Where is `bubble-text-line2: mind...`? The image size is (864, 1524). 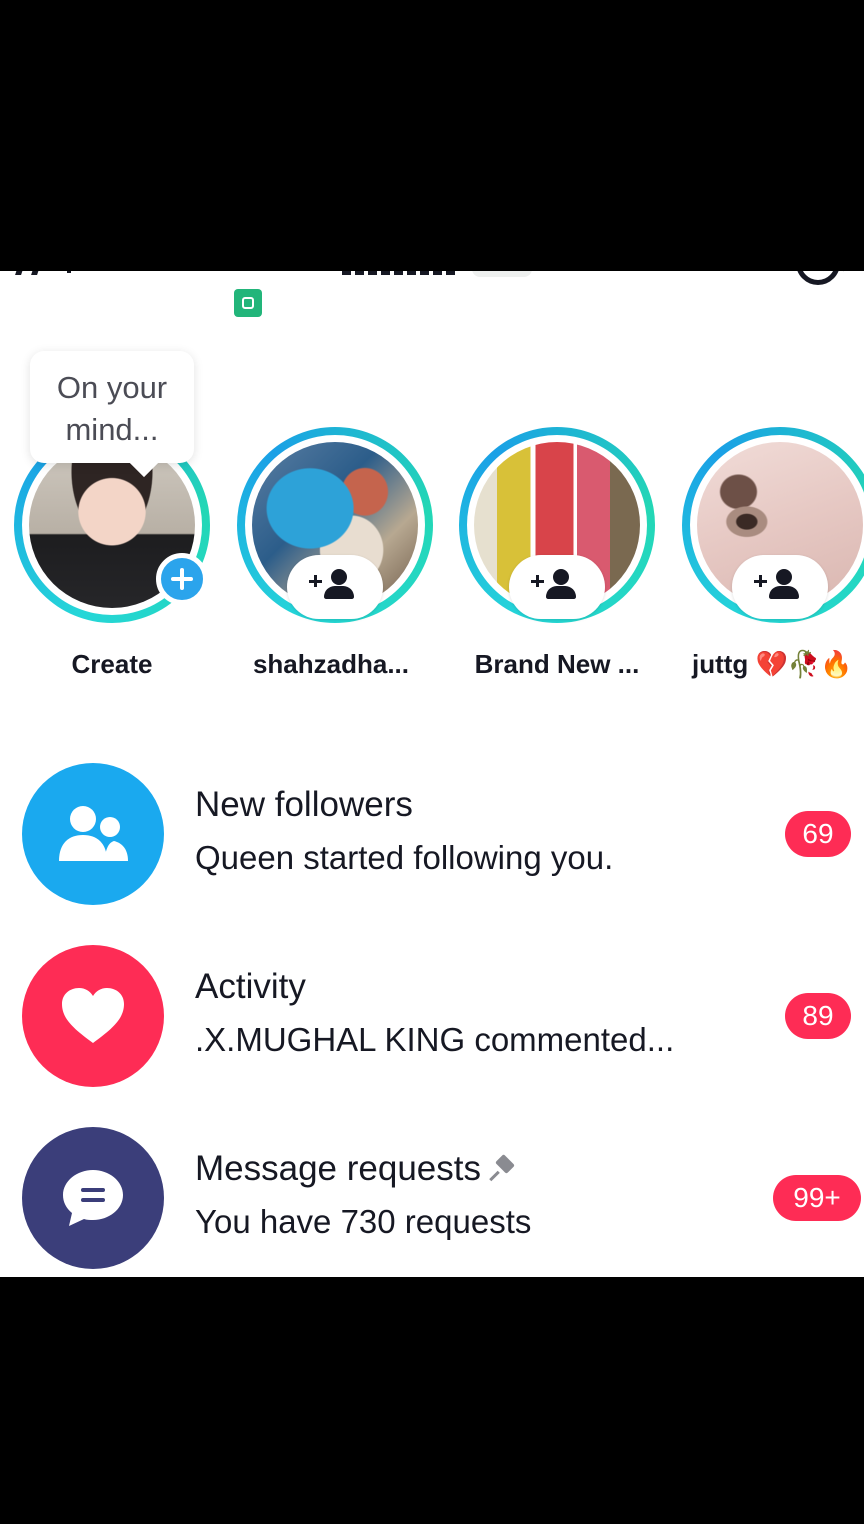 bubble-text-line2: mind... is located at coordinates (112, 429).